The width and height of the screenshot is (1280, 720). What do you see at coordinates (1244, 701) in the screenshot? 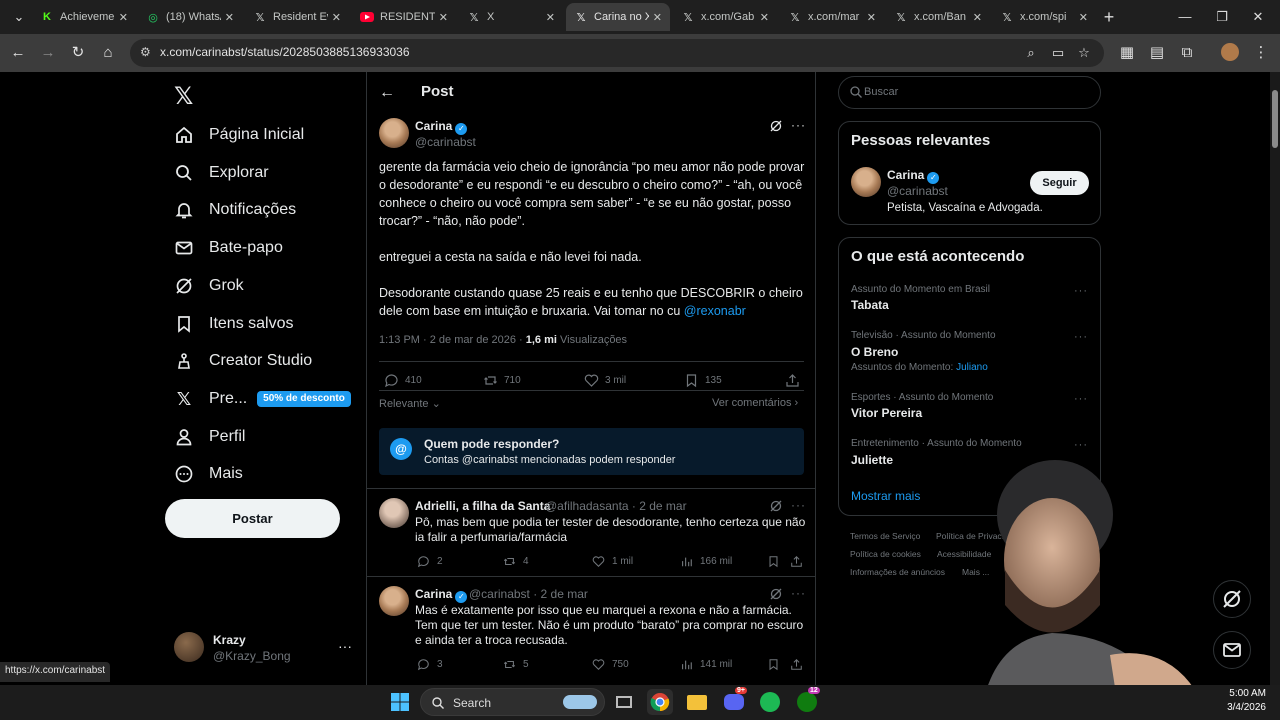
I see `system-clock: 5:00 AM 3/4/2026` at bounding box center [1244, 701].